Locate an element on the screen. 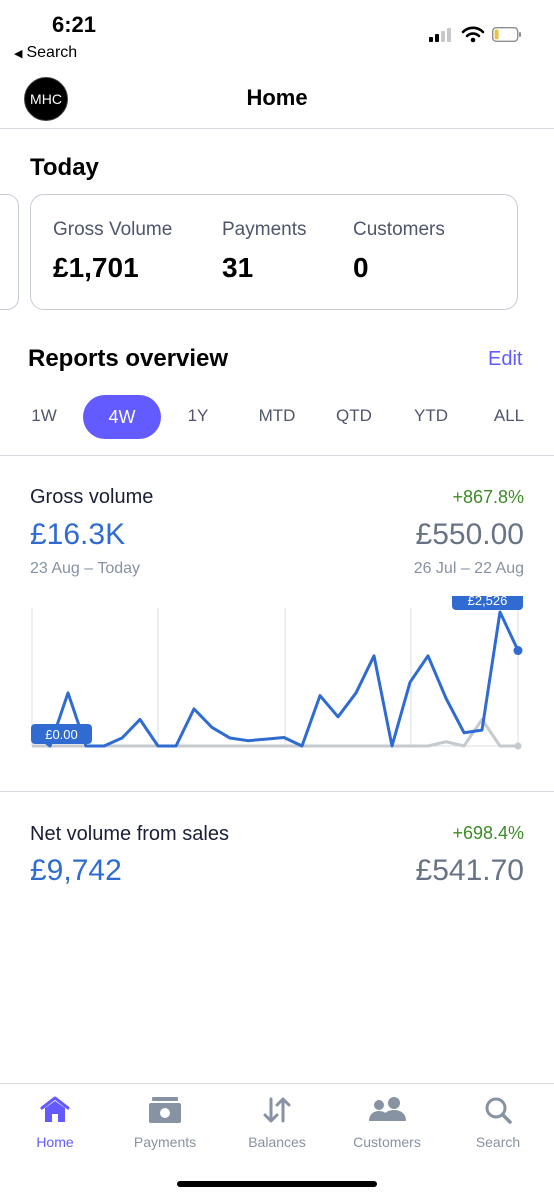 The width and height of the screenshot is (554, 1200). back-arrow-icon: ◀ is located at coordinates (18, 54).